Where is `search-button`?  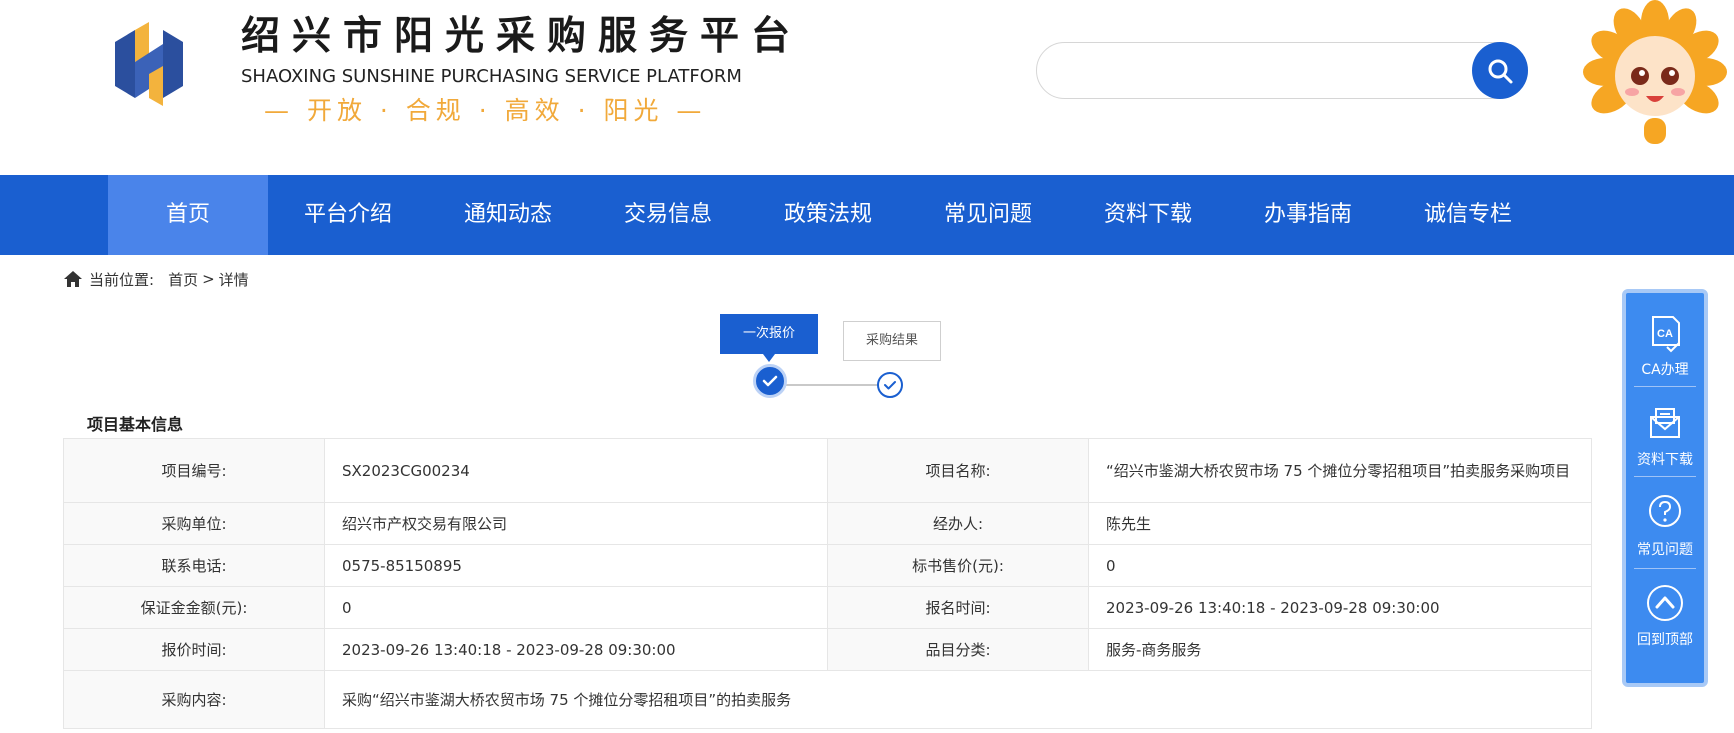 search-button is located at coordinates (1500, 70).